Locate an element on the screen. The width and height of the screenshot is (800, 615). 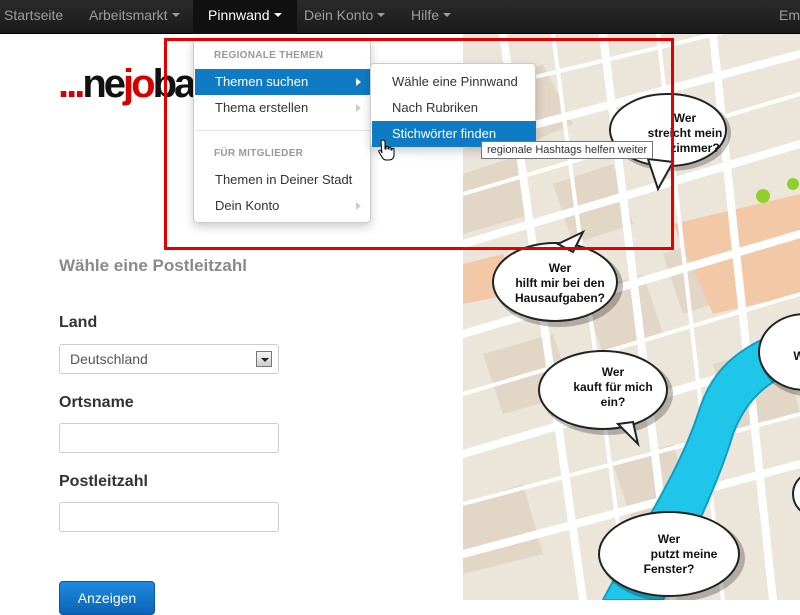
nav-label: Pinnwand is located at coordinates (239, 15).